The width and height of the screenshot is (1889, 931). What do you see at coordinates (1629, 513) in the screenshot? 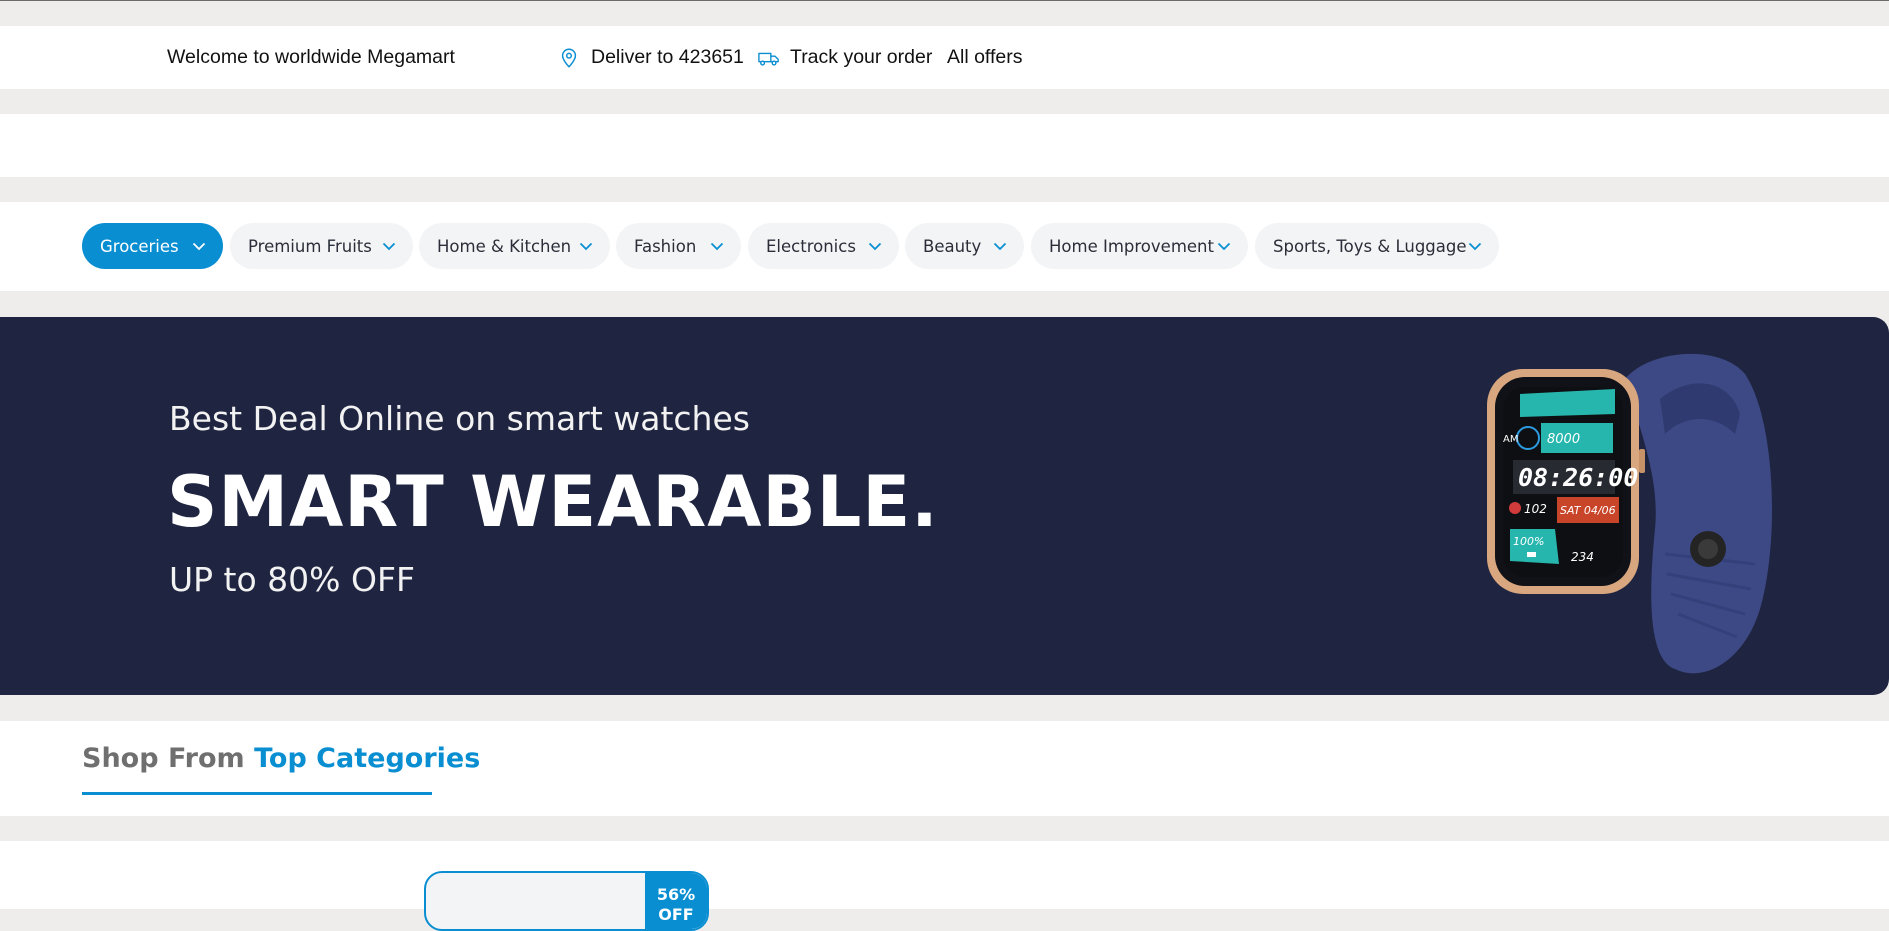
I see `smartwatch-image: AM 8000 08:26:00 102 SAT 04/06 100% 234` at bounding box center [1629, 513].